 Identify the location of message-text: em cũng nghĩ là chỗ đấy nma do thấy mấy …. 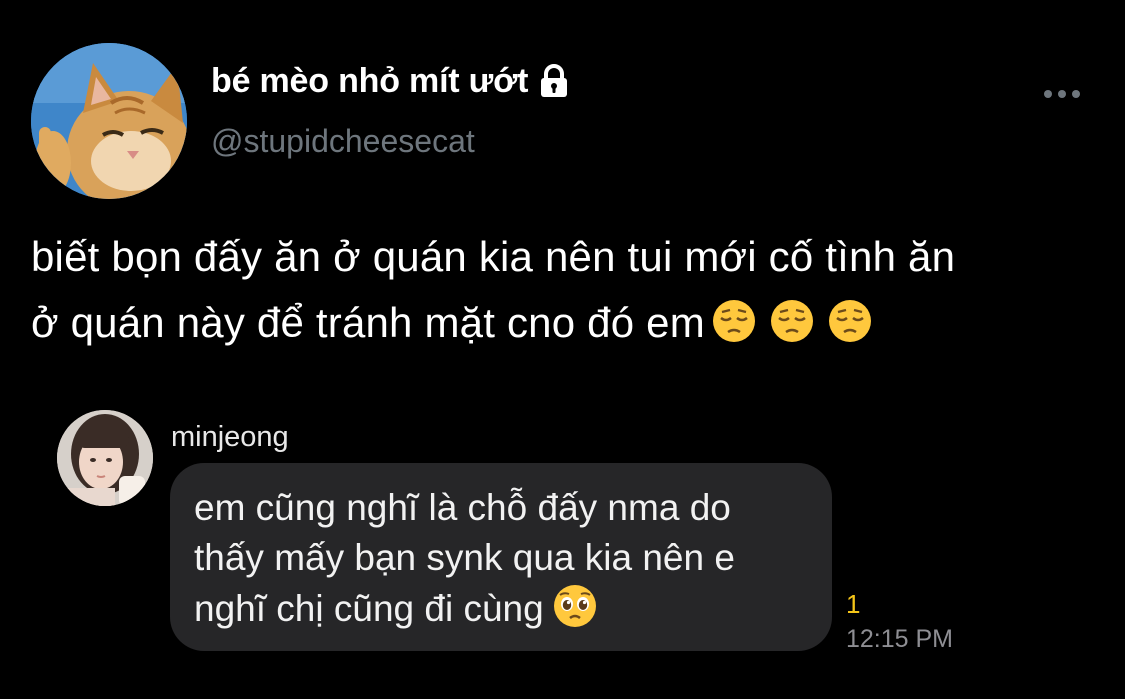
(502, 558).